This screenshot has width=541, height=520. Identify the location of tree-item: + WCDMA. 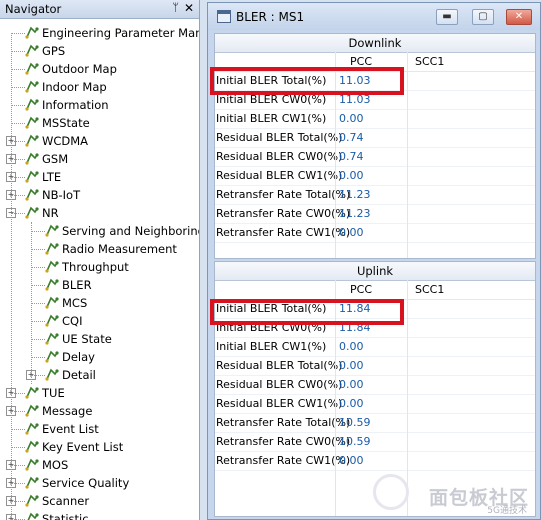
(99, 141).